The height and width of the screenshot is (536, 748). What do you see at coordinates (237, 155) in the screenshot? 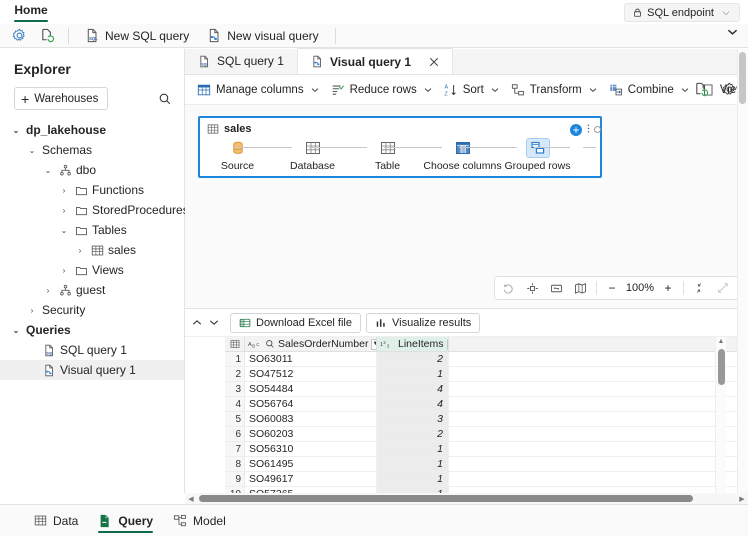
I see `pipeline-step-source: Source` at bounding box center [237, 155].